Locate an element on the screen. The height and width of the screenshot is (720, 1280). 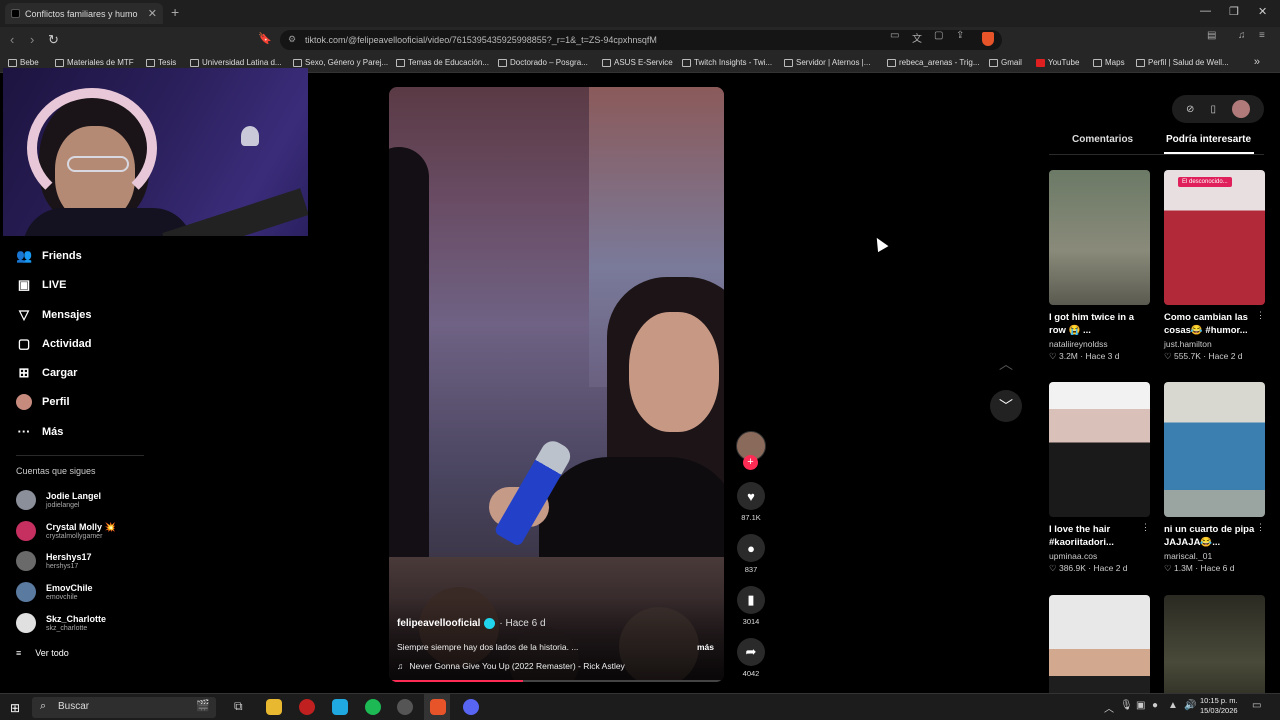
menu-icon: ≡ is located at coordinates (1262, 35).